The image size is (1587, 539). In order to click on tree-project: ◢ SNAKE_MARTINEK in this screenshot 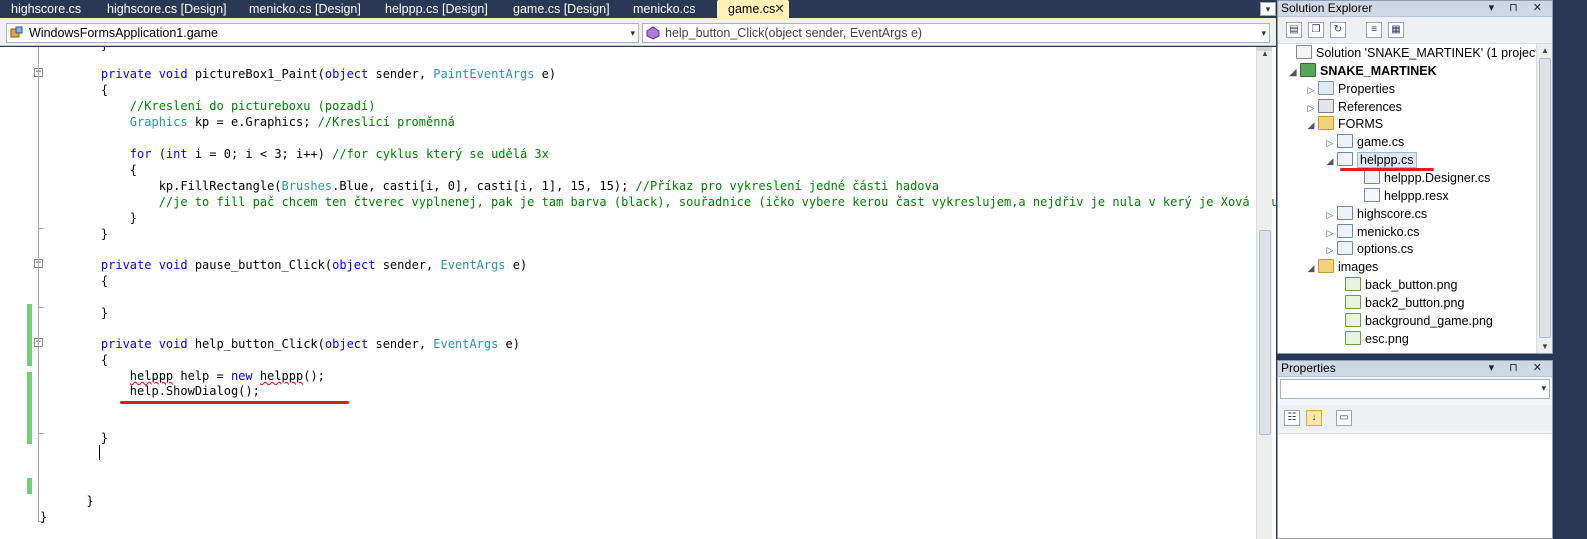, I will do `click(1361, 72)`.